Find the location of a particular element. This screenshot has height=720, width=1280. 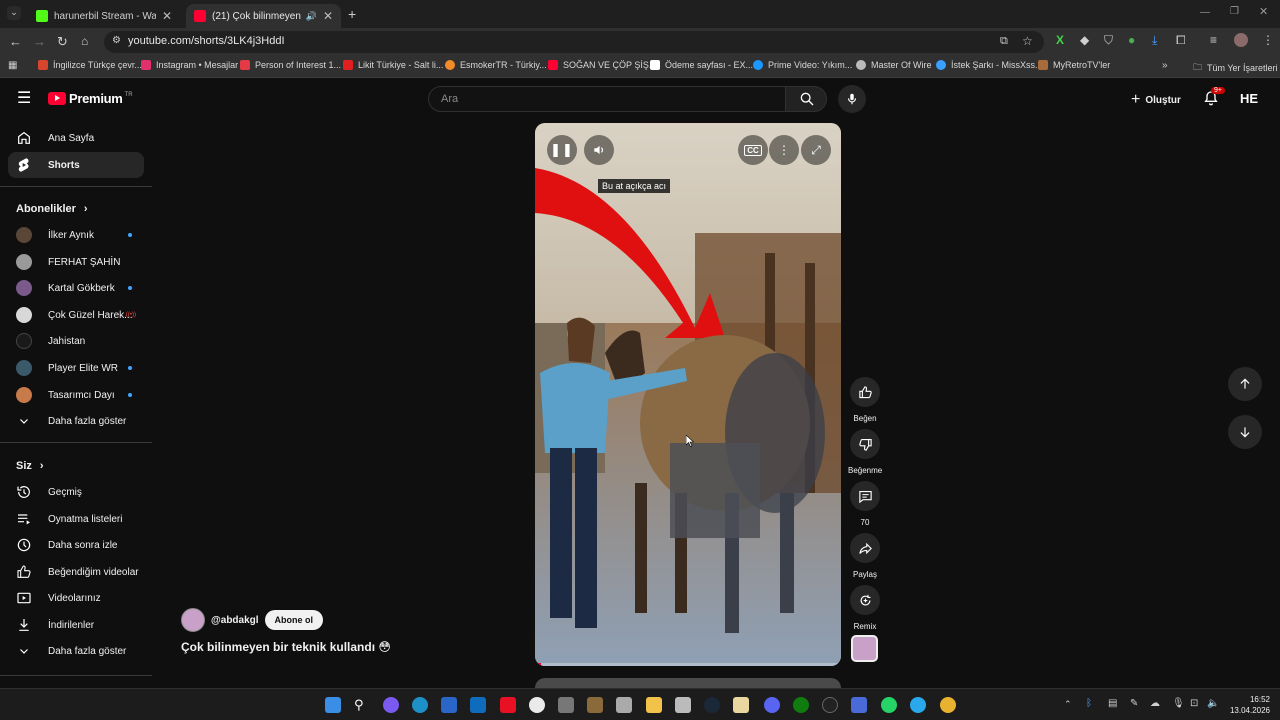

speaker-icon: 🔈 is located at coordinates (1213, 704).